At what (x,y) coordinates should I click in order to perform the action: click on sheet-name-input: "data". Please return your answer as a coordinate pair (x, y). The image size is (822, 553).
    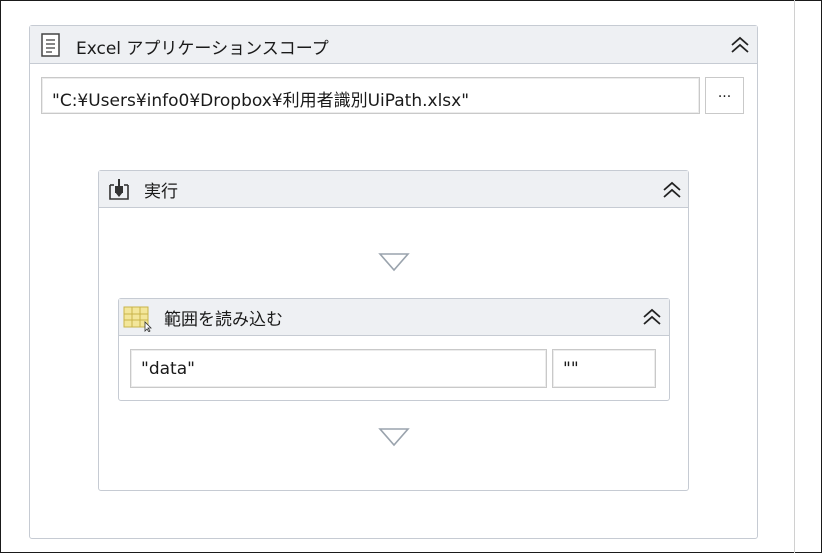
    Looking at the image, I should click on (338, 368).